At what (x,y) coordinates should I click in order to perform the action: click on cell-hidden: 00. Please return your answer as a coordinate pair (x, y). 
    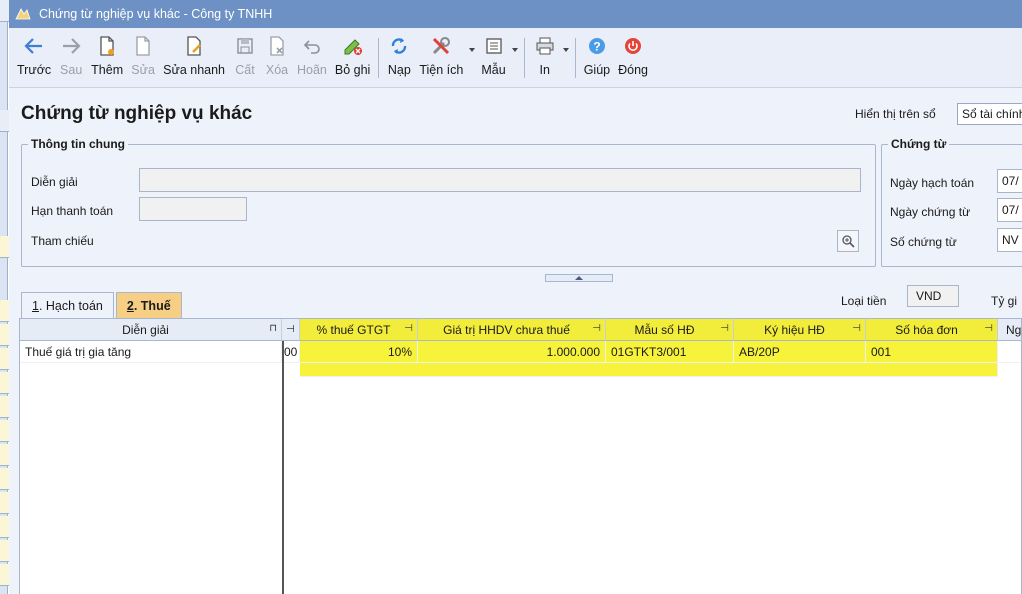
    Looking at the image, I should click on (291, 352).